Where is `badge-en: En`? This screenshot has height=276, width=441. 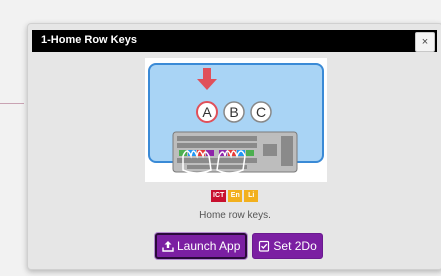 badge-en: En is located at coordinates (235, 196).